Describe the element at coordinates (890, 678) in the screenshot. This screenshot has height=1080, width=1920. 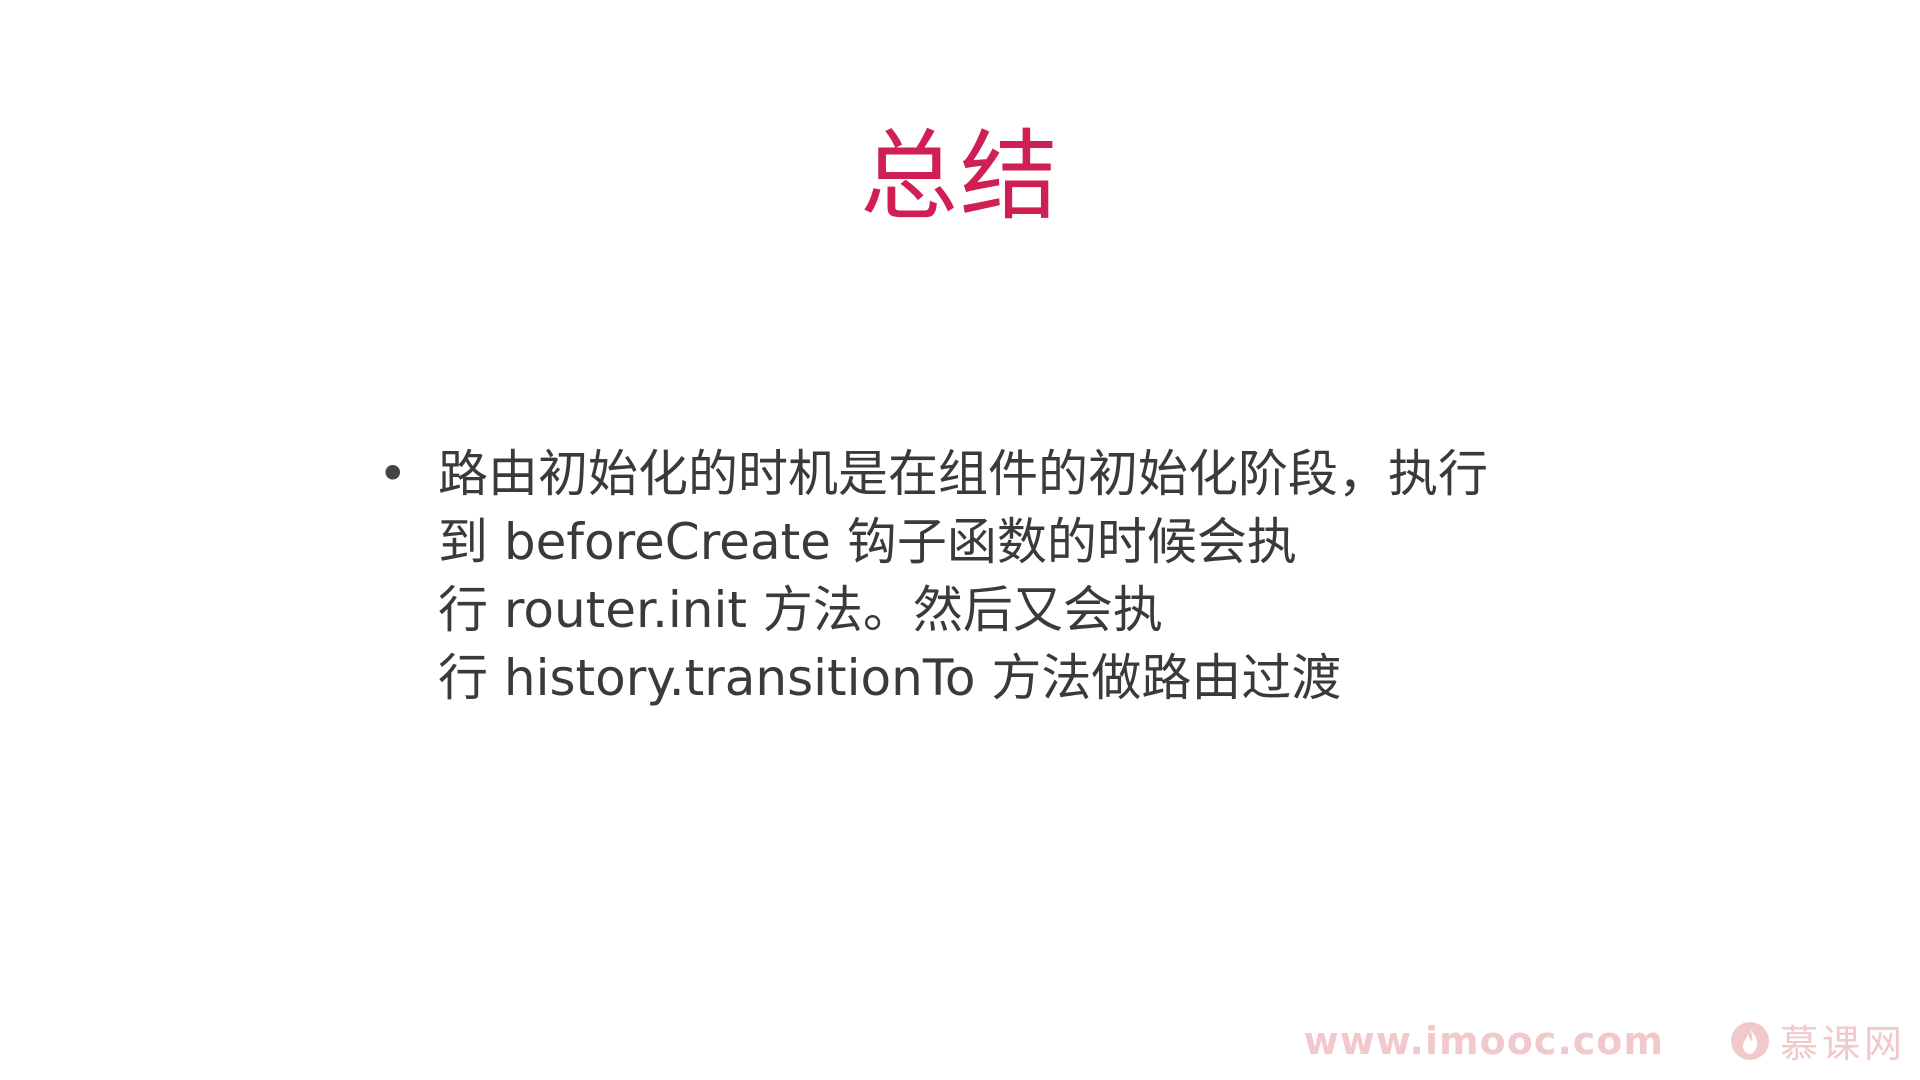
I see `bullet-line: 行 history.transitionTo 方法做路由过渡` at that location.